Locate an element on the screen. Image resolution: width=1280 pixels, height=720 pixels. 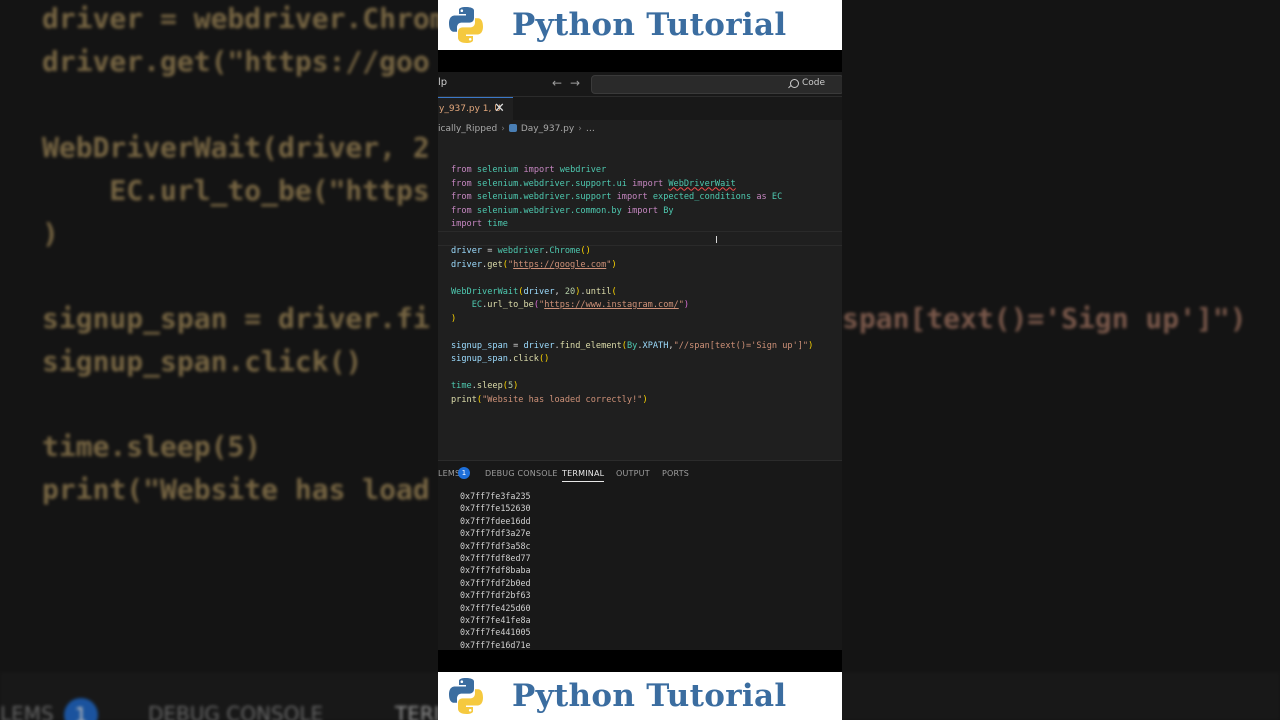
tab-problems: LEMS is located at coordinates (449, 473).